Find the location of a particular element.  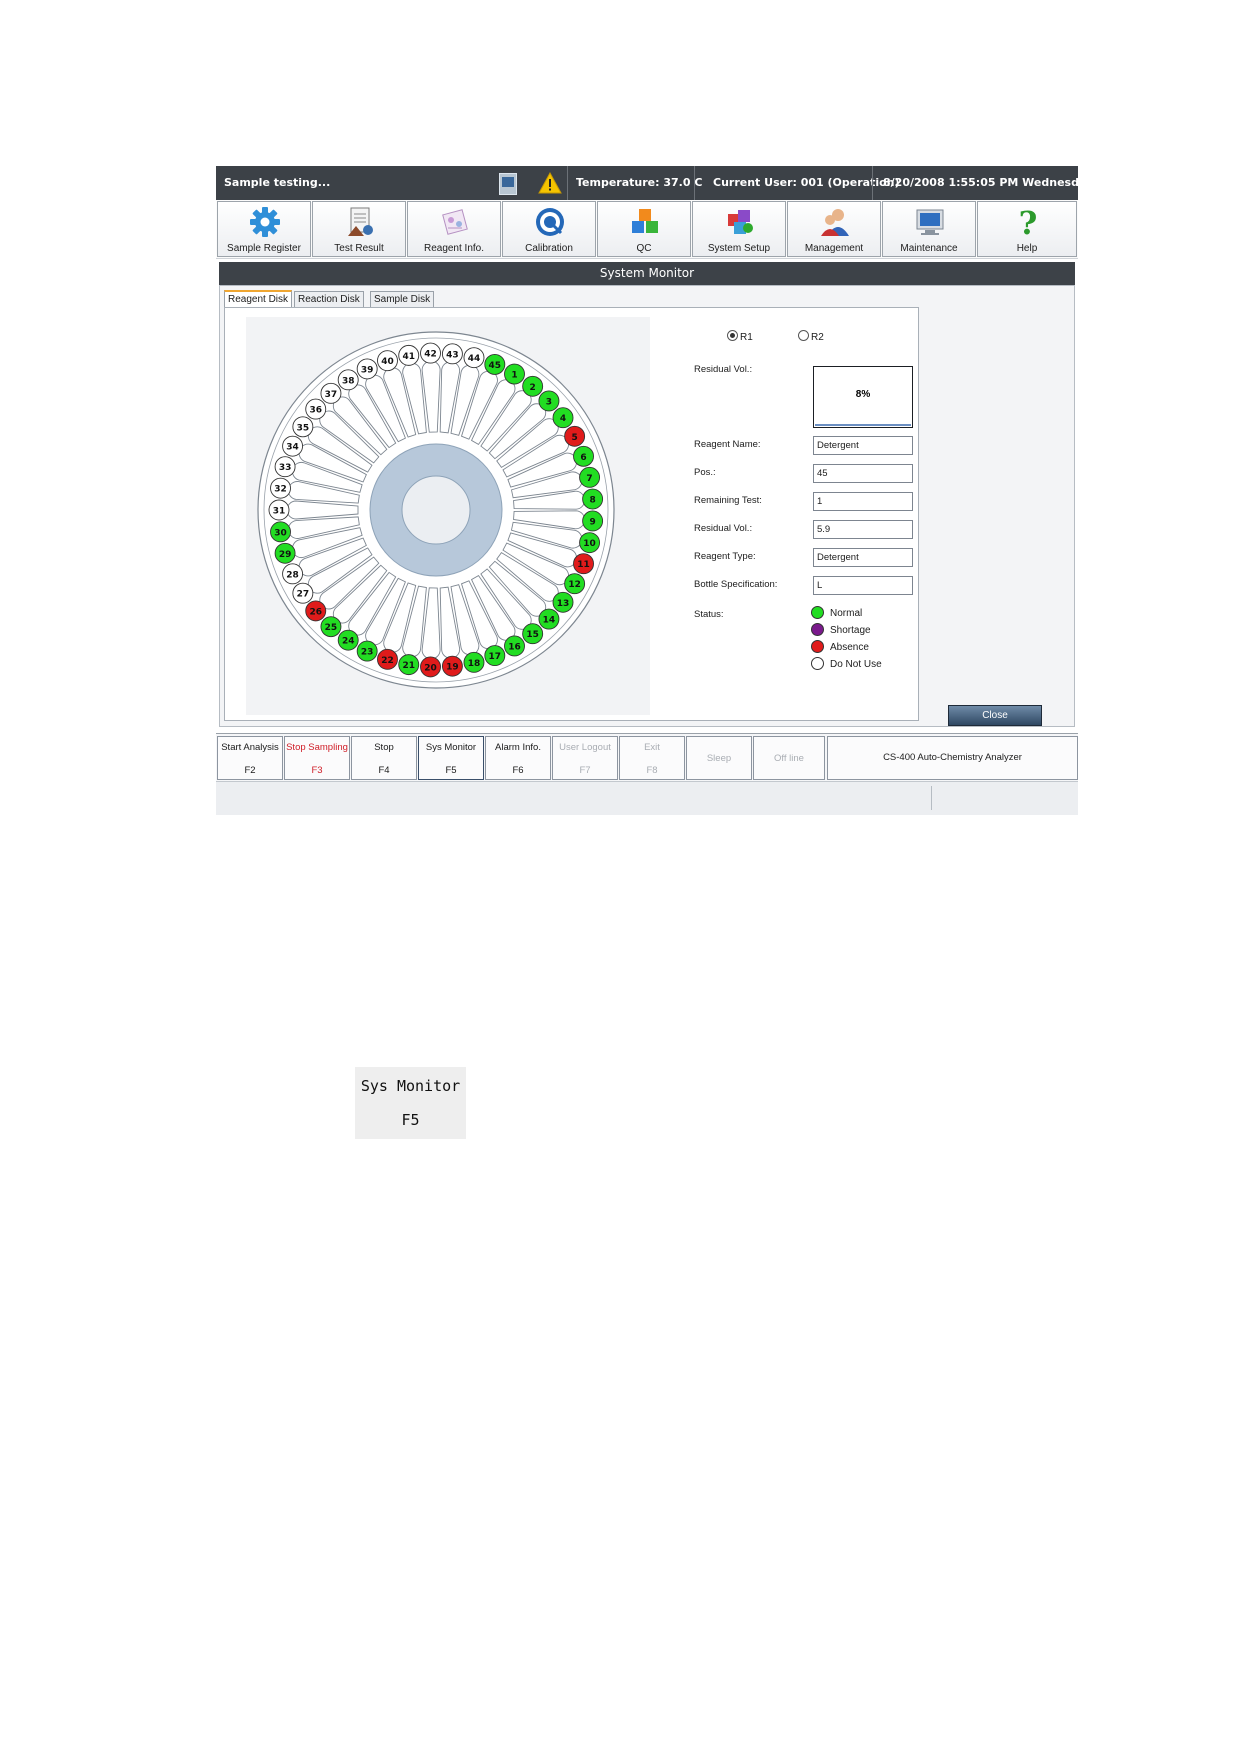

sleep-key: Sleep is located at coordinates (719, 758).